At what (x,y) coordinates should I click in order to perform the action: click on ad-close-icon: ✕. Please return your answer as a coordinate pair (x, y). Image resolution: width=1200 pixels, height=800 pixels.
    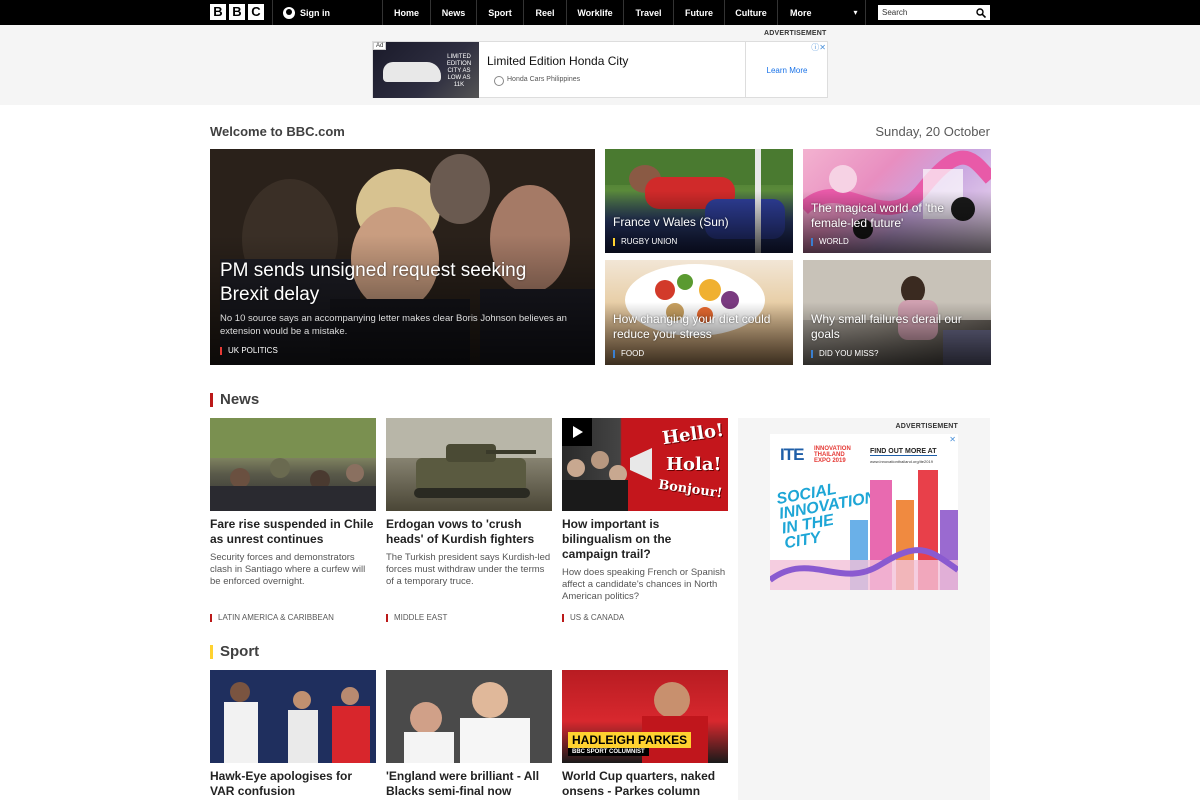
    Looking at the image, I should click on (952, 439).